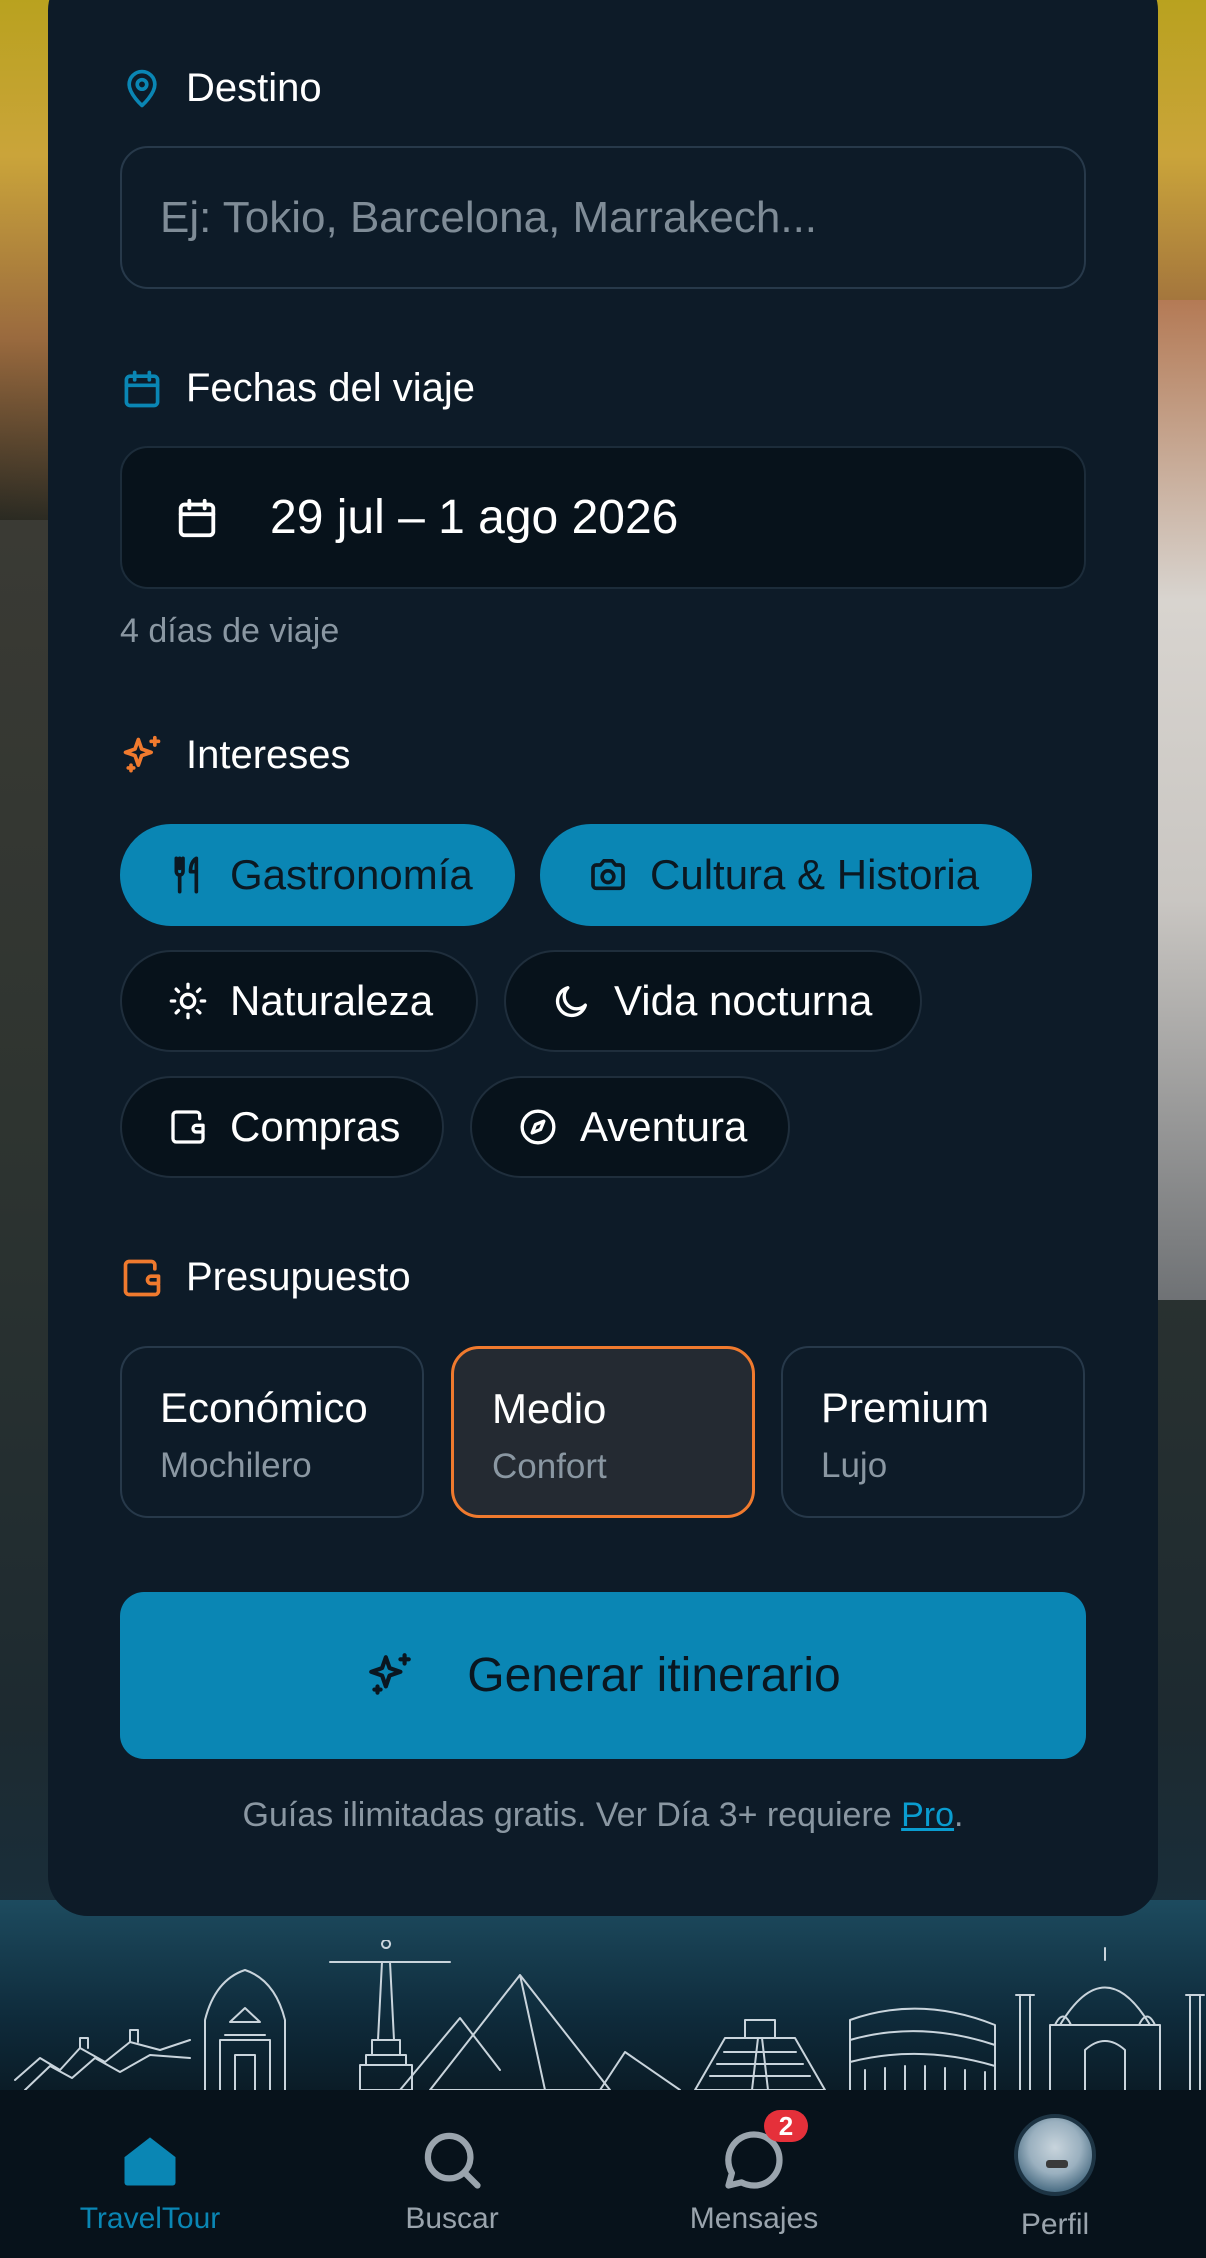 The width and height of the screenshot is (1206, 2258). What do you see at coordinates (150, 2218) in the screenshot?
I see `tab-label: TravelTour` at bounding box center [150, 2218].